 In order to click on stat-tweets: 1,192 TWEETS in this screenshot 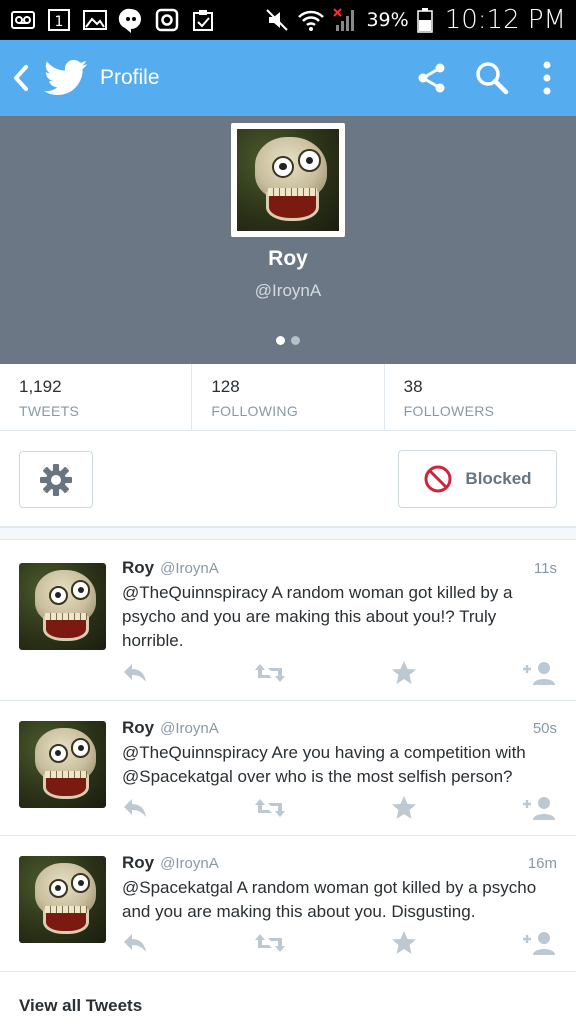, I will do `click(96, 397)`.